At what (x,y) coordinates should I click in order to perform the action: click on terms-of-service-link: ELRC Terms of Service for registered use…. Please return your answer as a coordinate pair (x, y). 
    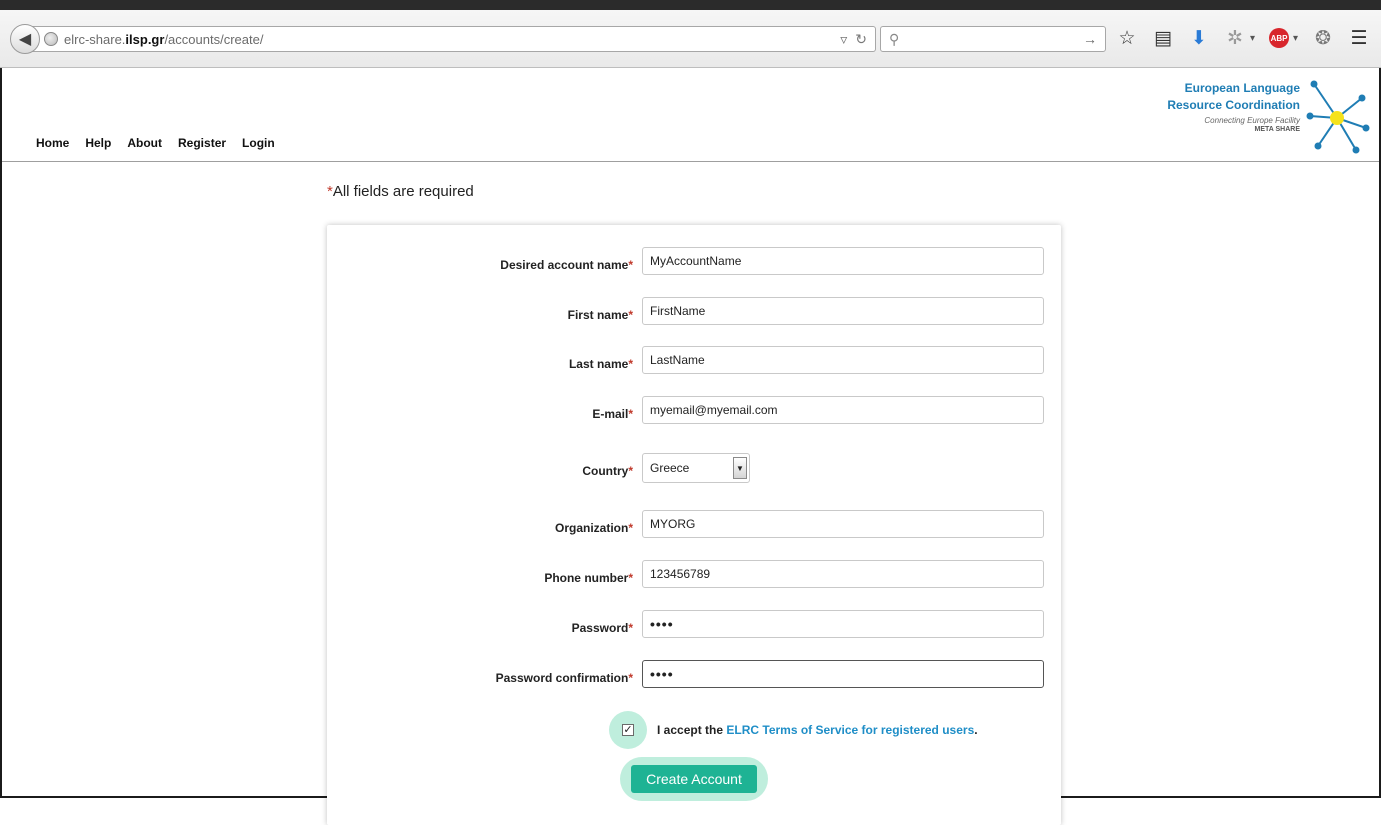
    Looking at the image, I should click on (850, 730).